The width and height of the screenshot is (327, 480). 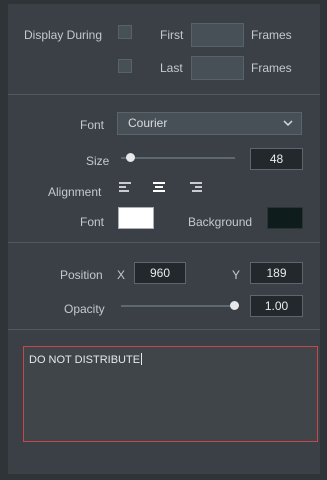 What do you see at coordinates (171, 68) in the screenshot?
I see `last-label: Last` at bounding box center [171, 68].